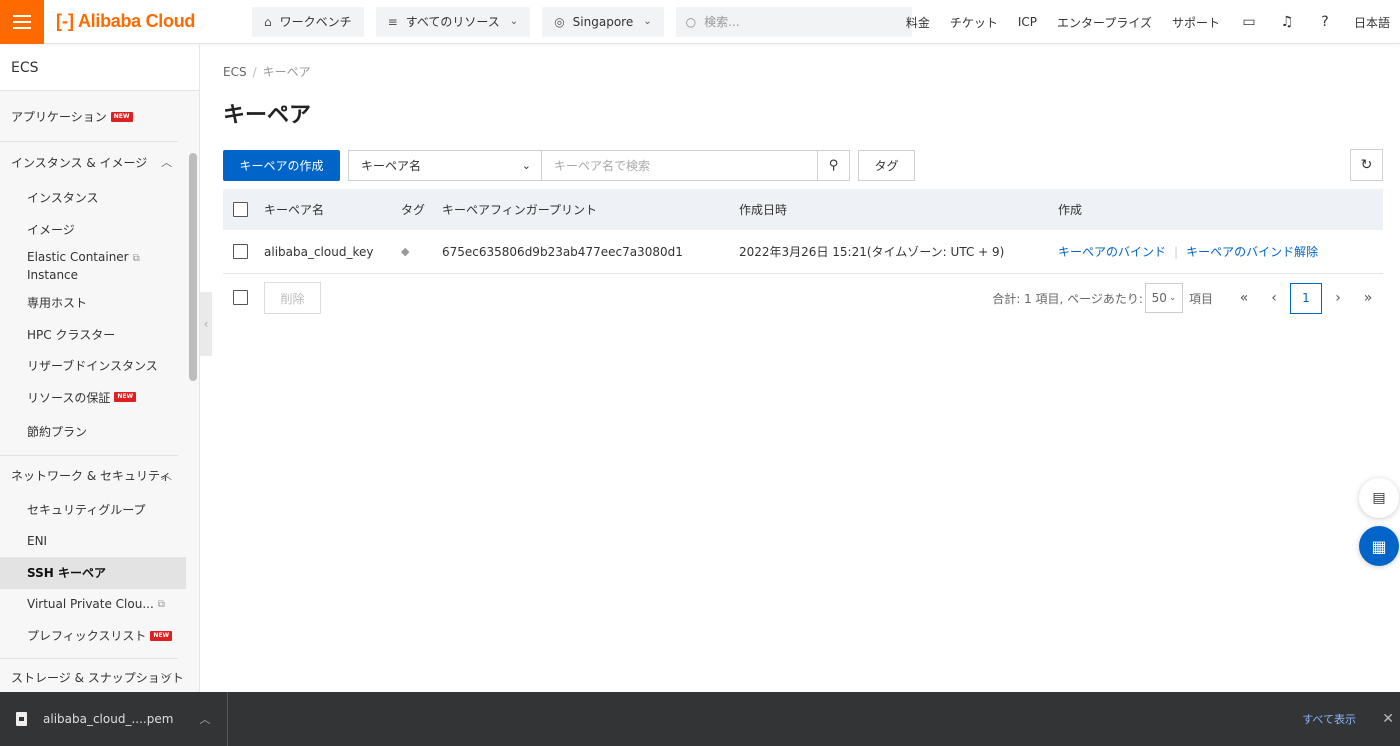  What do you see at coordinates (93, 542) in the screenshot?
I see `sidebar-item-eni: ENI` at bounding box center [93, 542].